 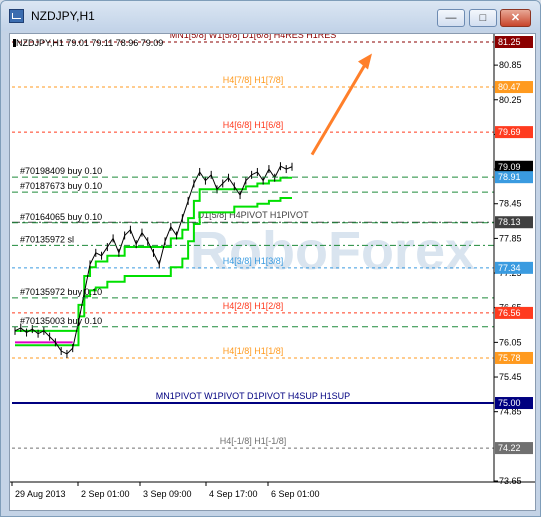 I want to click on forecast-arrow, so click(x=341, y=104).